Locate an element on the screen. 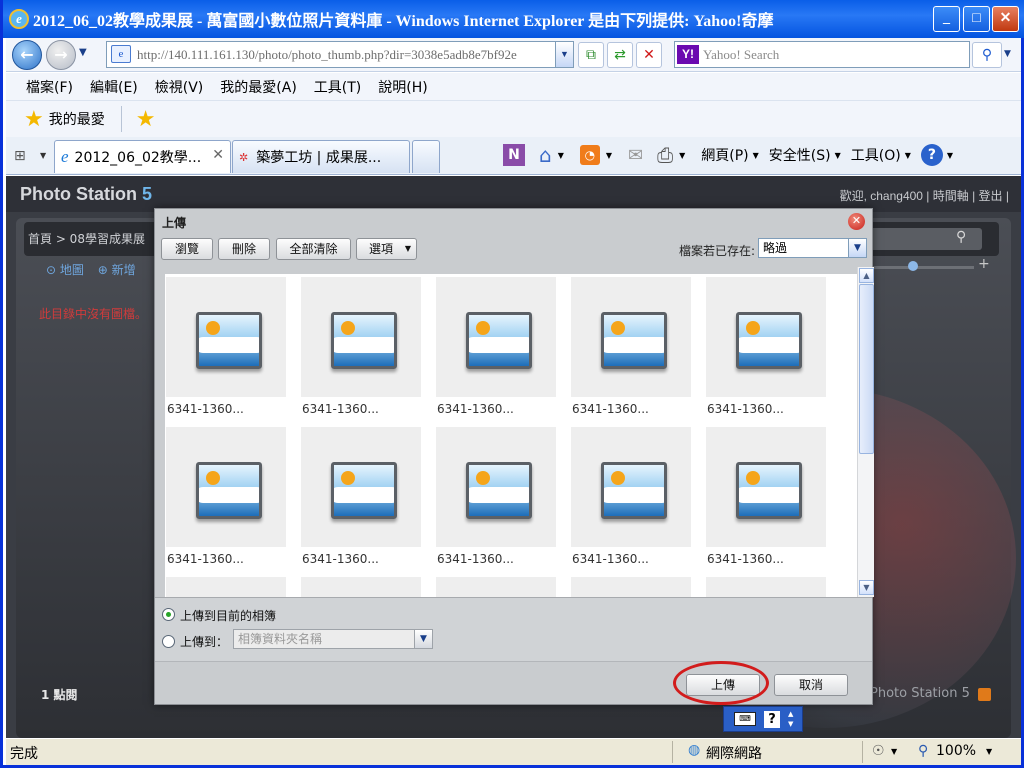  album-folder-dropdown-icon: ▼ is located at coordinates (423, 639).